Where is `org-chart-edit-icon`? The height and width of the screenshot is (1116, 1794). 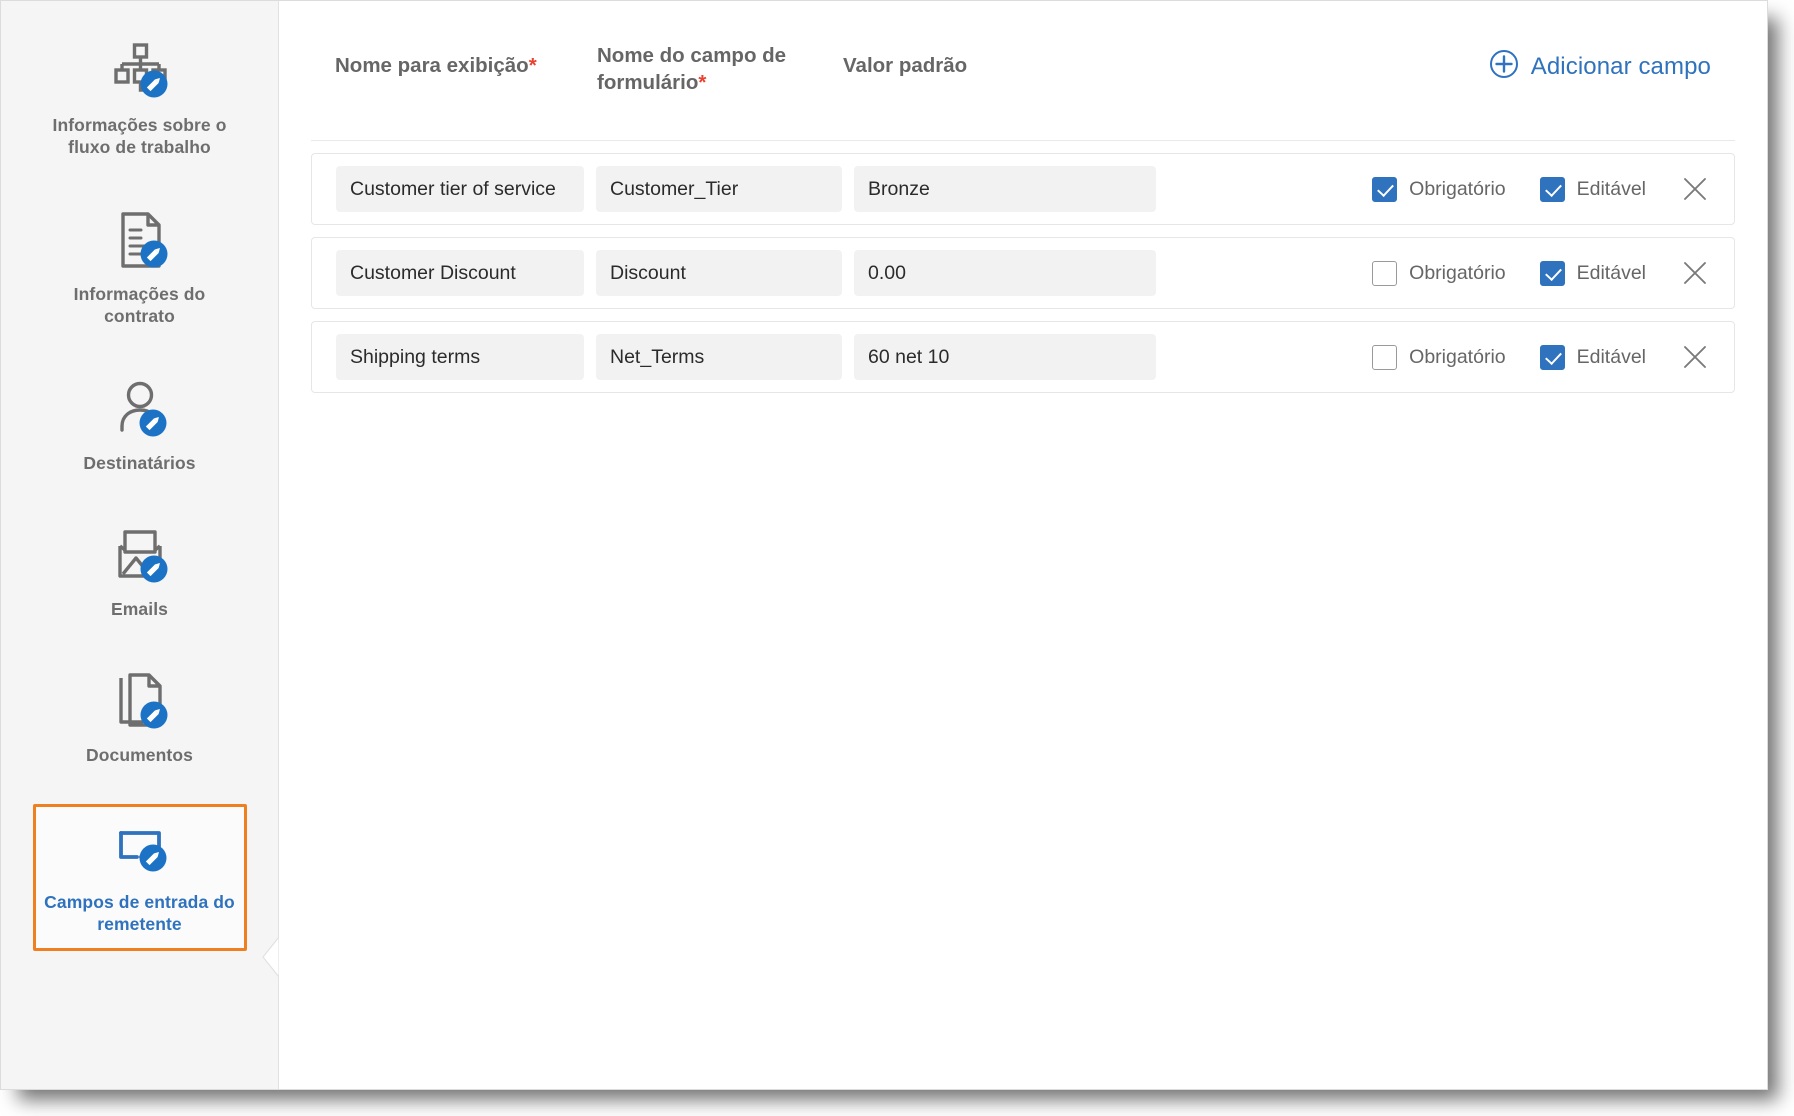
org-chart-edit-icon is located at coordinates (140, 72).